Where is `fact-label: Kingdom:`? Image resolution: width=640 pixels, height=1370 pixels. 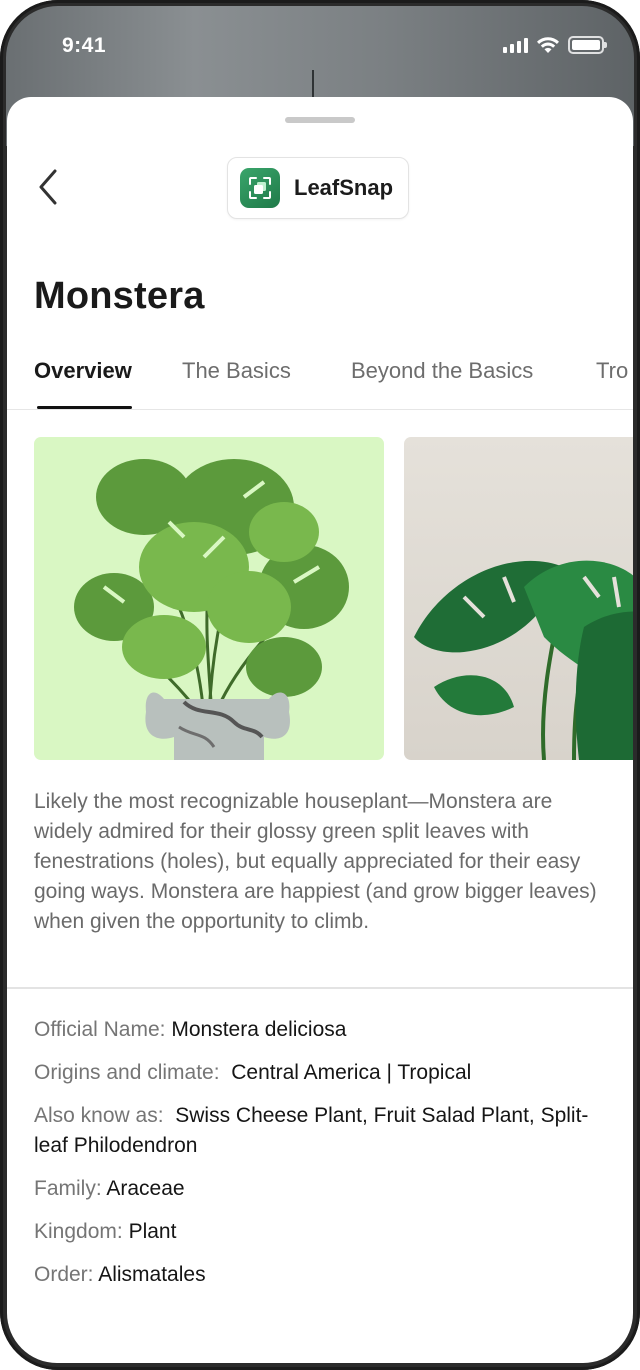
fact-label: Kingdom: is located at coordinates (78, 1231).